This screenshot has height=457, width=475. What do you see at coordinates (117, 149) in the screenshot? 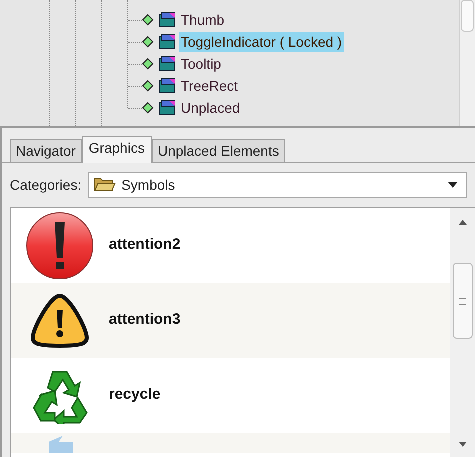
I see `tab: Graphics` at bounding box center [117, 149].